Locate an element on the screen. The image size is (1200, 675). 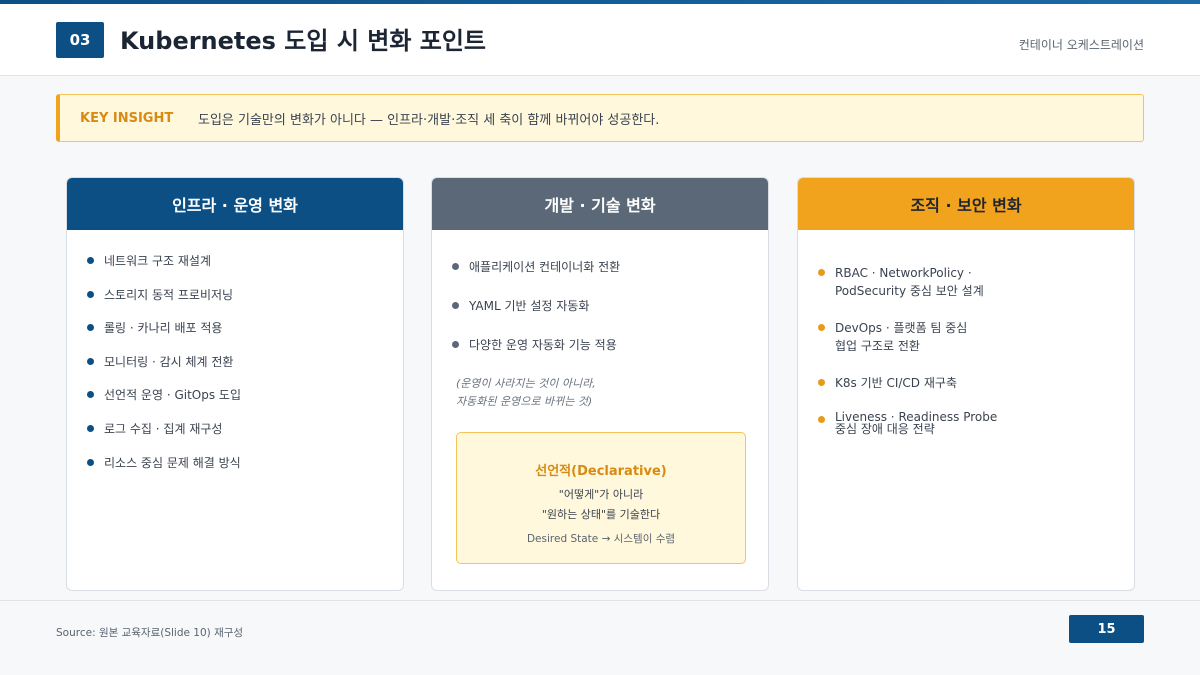
list-item: 선언적 운영 · GitOps 도입 is located at coordinates (245, 395).